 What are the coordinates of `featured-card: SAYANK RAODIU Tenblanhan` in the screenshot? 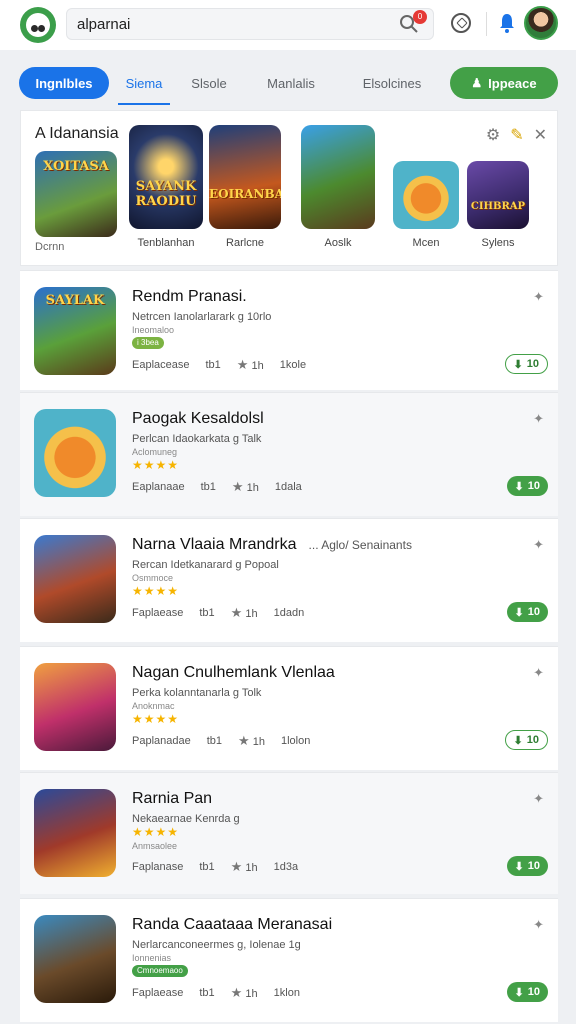 It's located at (166, 187).